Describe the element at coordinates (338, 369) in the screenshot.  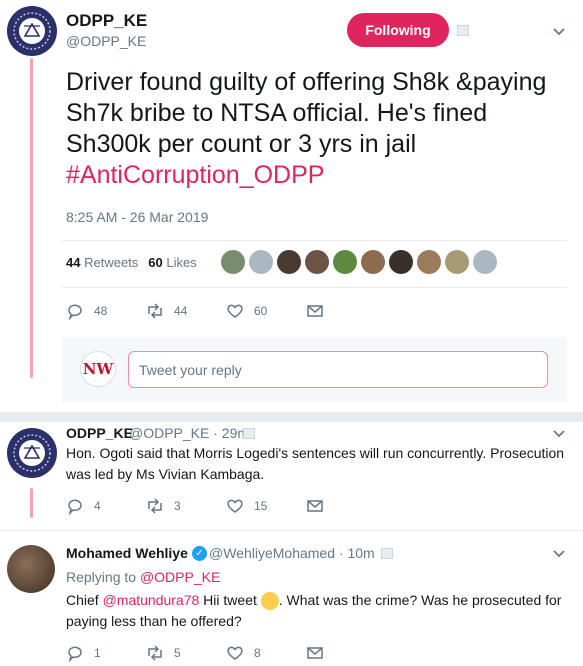
I see `reply-input: Tweet your reply` at that location.